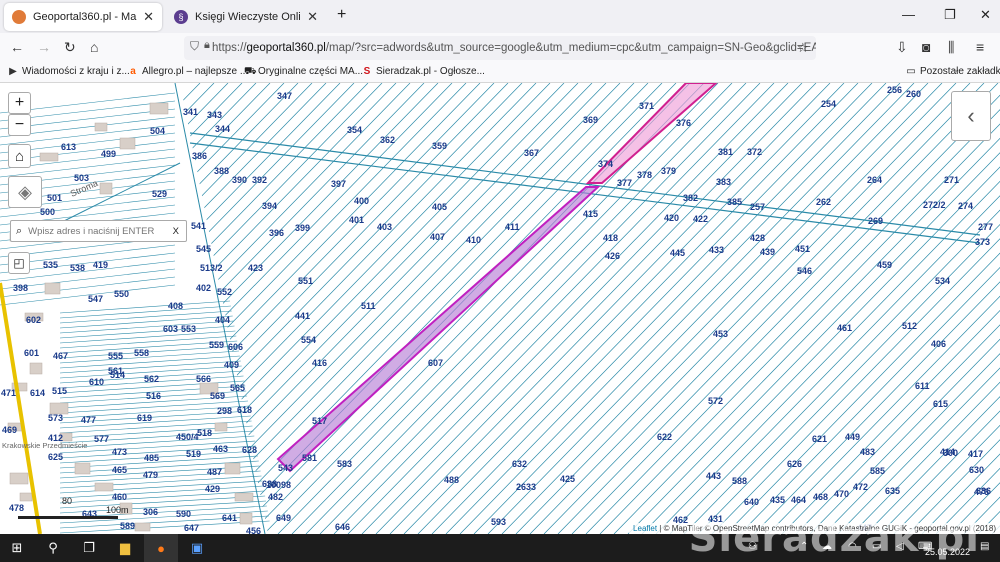 The width and height of the screenshot is (1000, 562). Describe the element at coordinates (908, 14) in the screenshot. I see `minimize-icon: —` at that location.